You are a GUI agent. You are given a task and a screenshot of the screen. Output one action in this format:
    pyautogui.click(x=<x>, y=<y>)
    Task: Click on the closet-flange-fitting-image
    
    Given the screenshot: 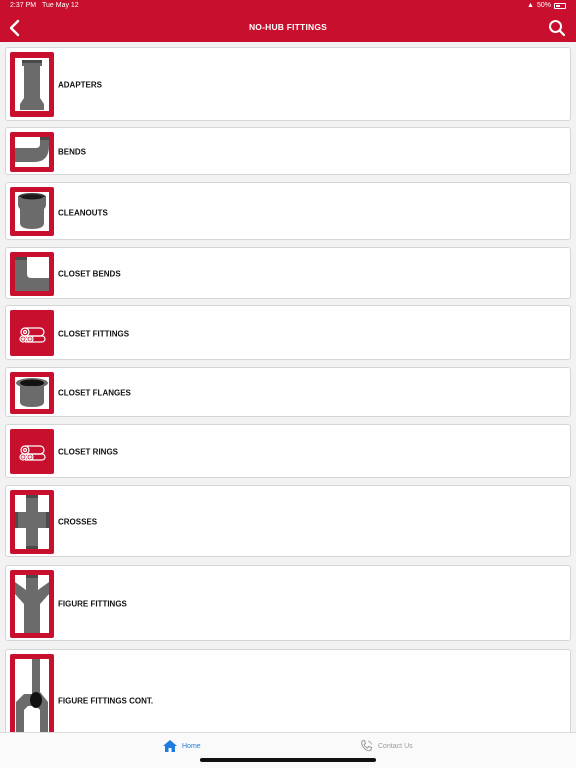 What is the action you would take?
    pyautogui.click(x=32, y=393)
    